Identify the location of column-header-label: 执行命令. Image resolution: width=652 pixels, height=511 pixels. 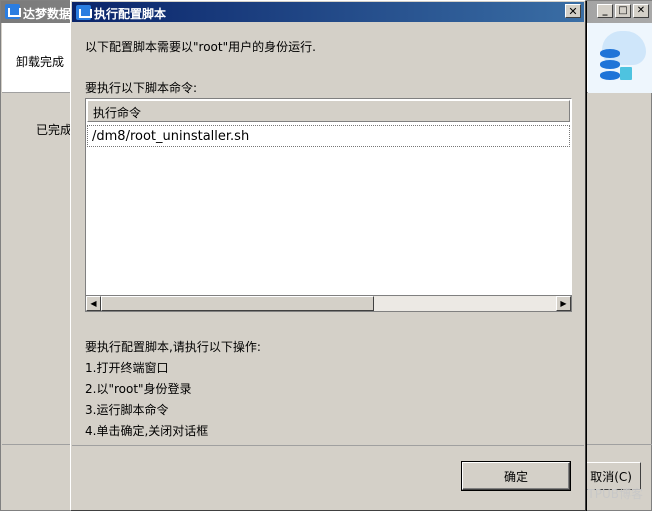
(117, 113).